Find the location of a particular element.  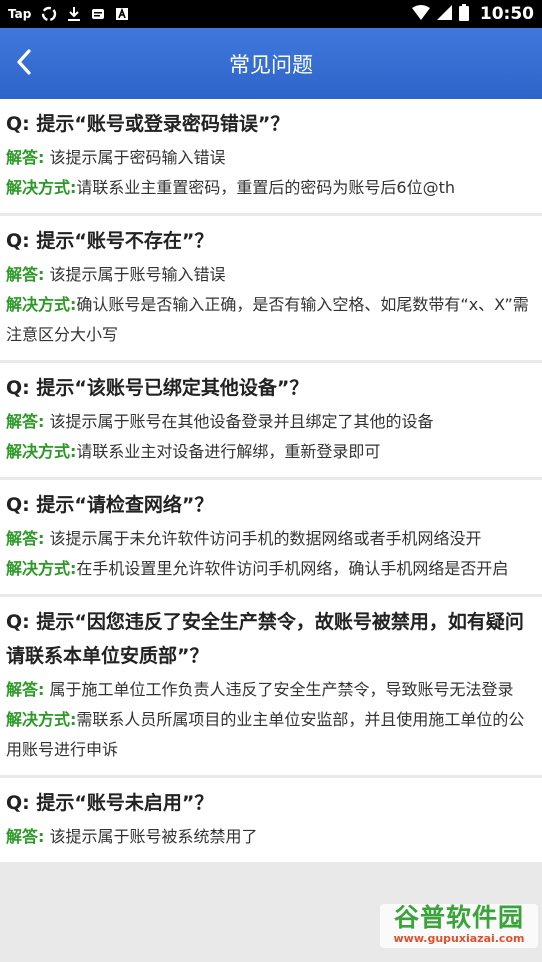

message-icon is located at coordinates (98, 14).